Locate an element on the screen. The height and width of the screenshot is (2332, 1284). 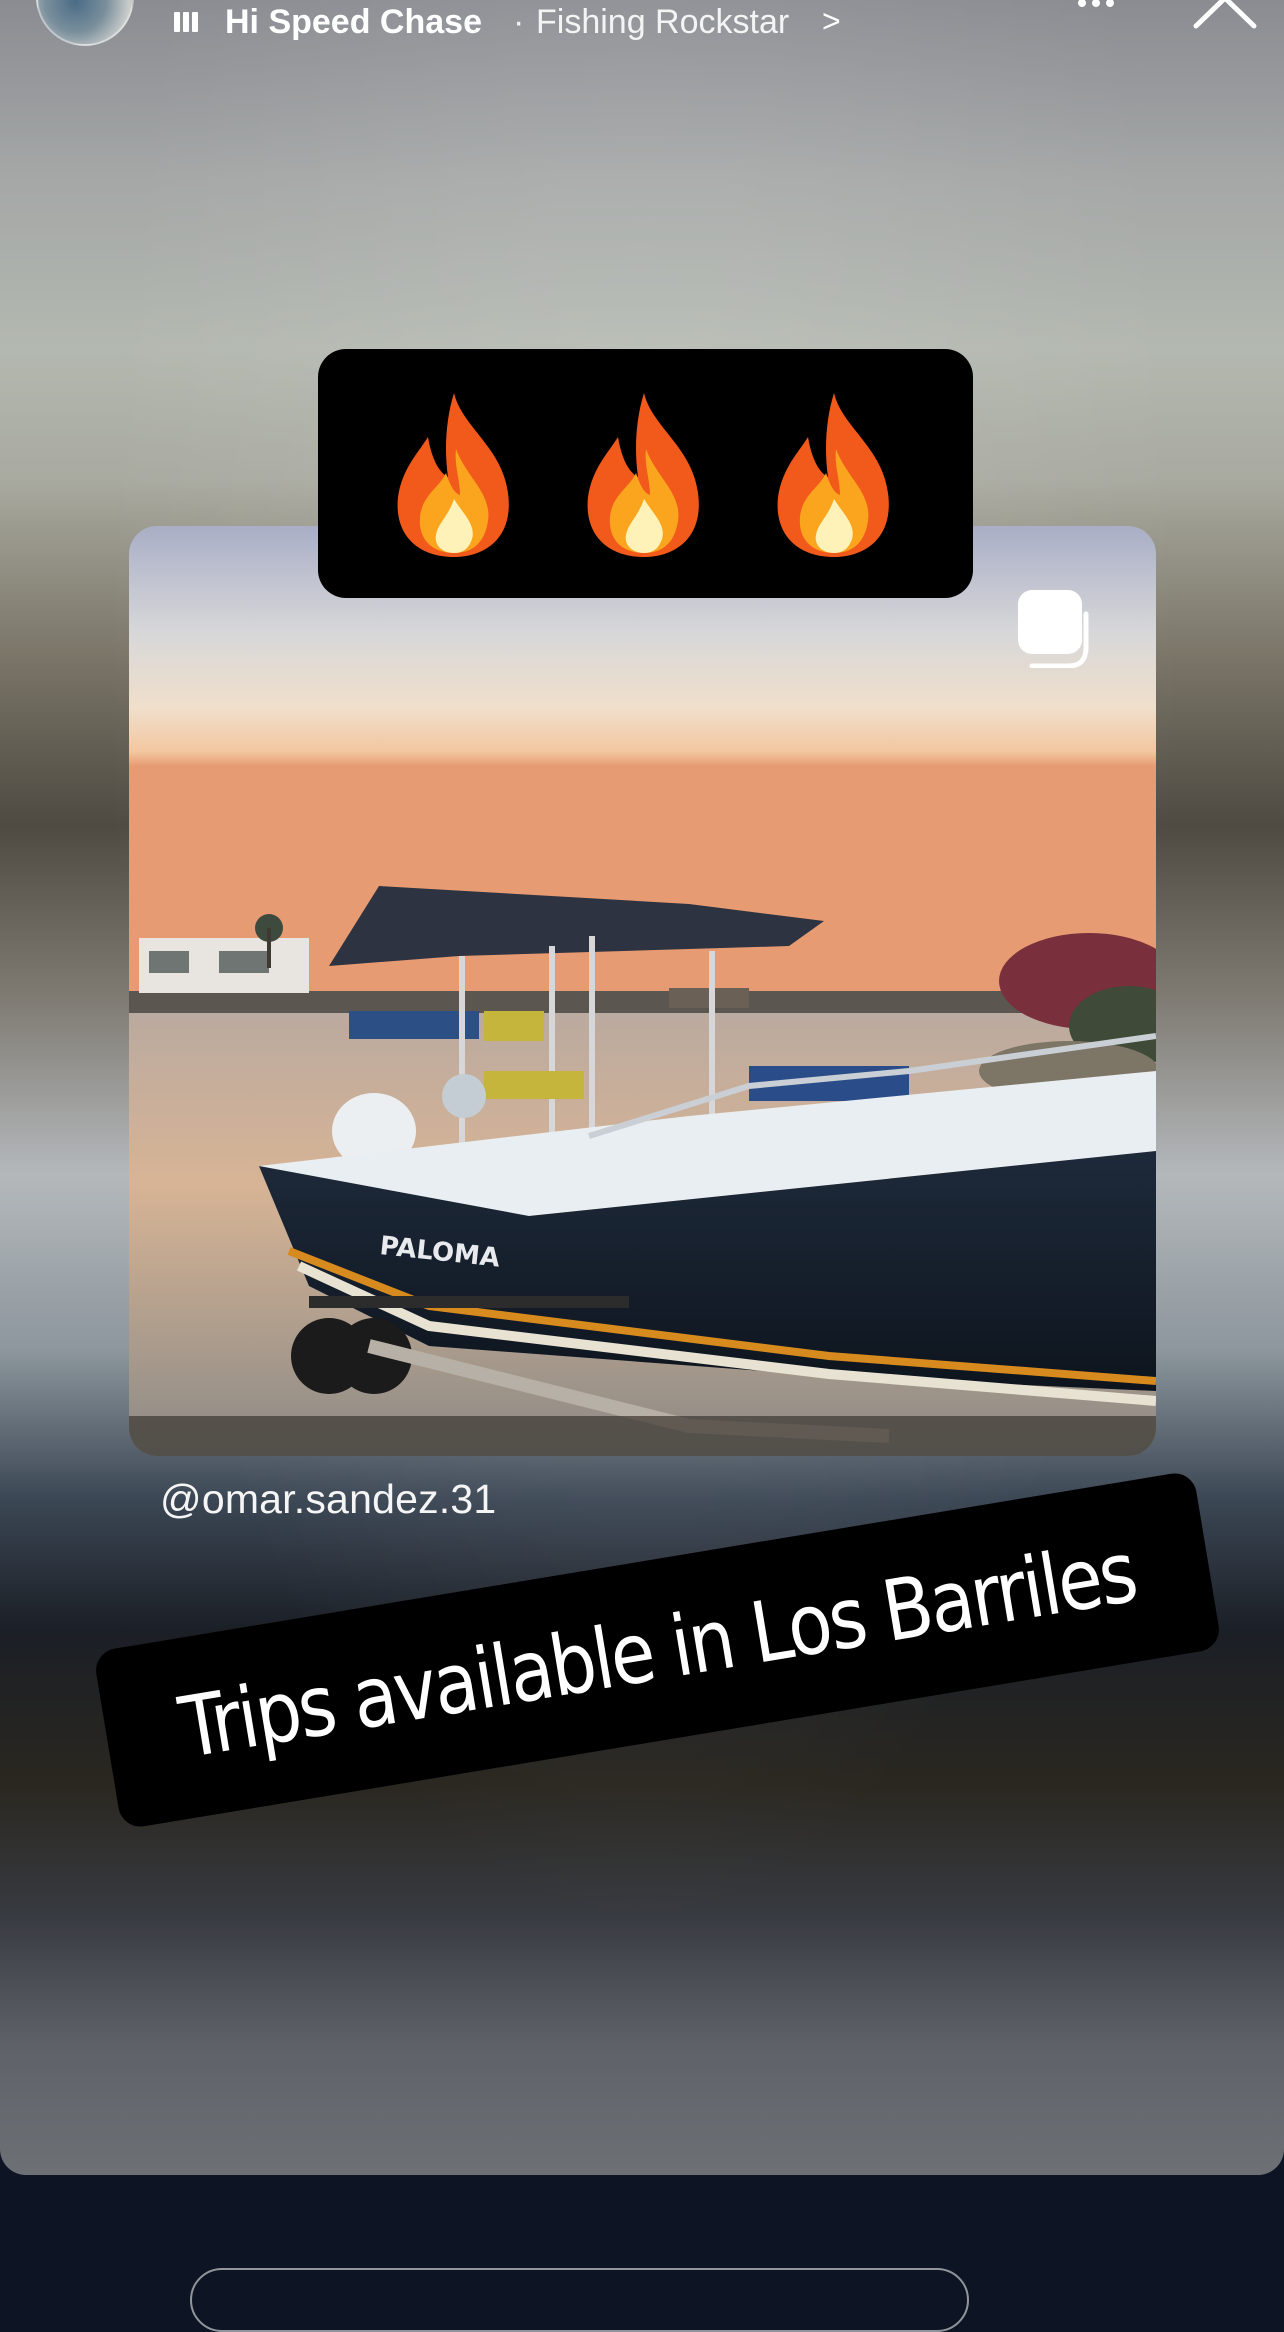
gallery-stack-icon is located at coordinates (1050, 628).